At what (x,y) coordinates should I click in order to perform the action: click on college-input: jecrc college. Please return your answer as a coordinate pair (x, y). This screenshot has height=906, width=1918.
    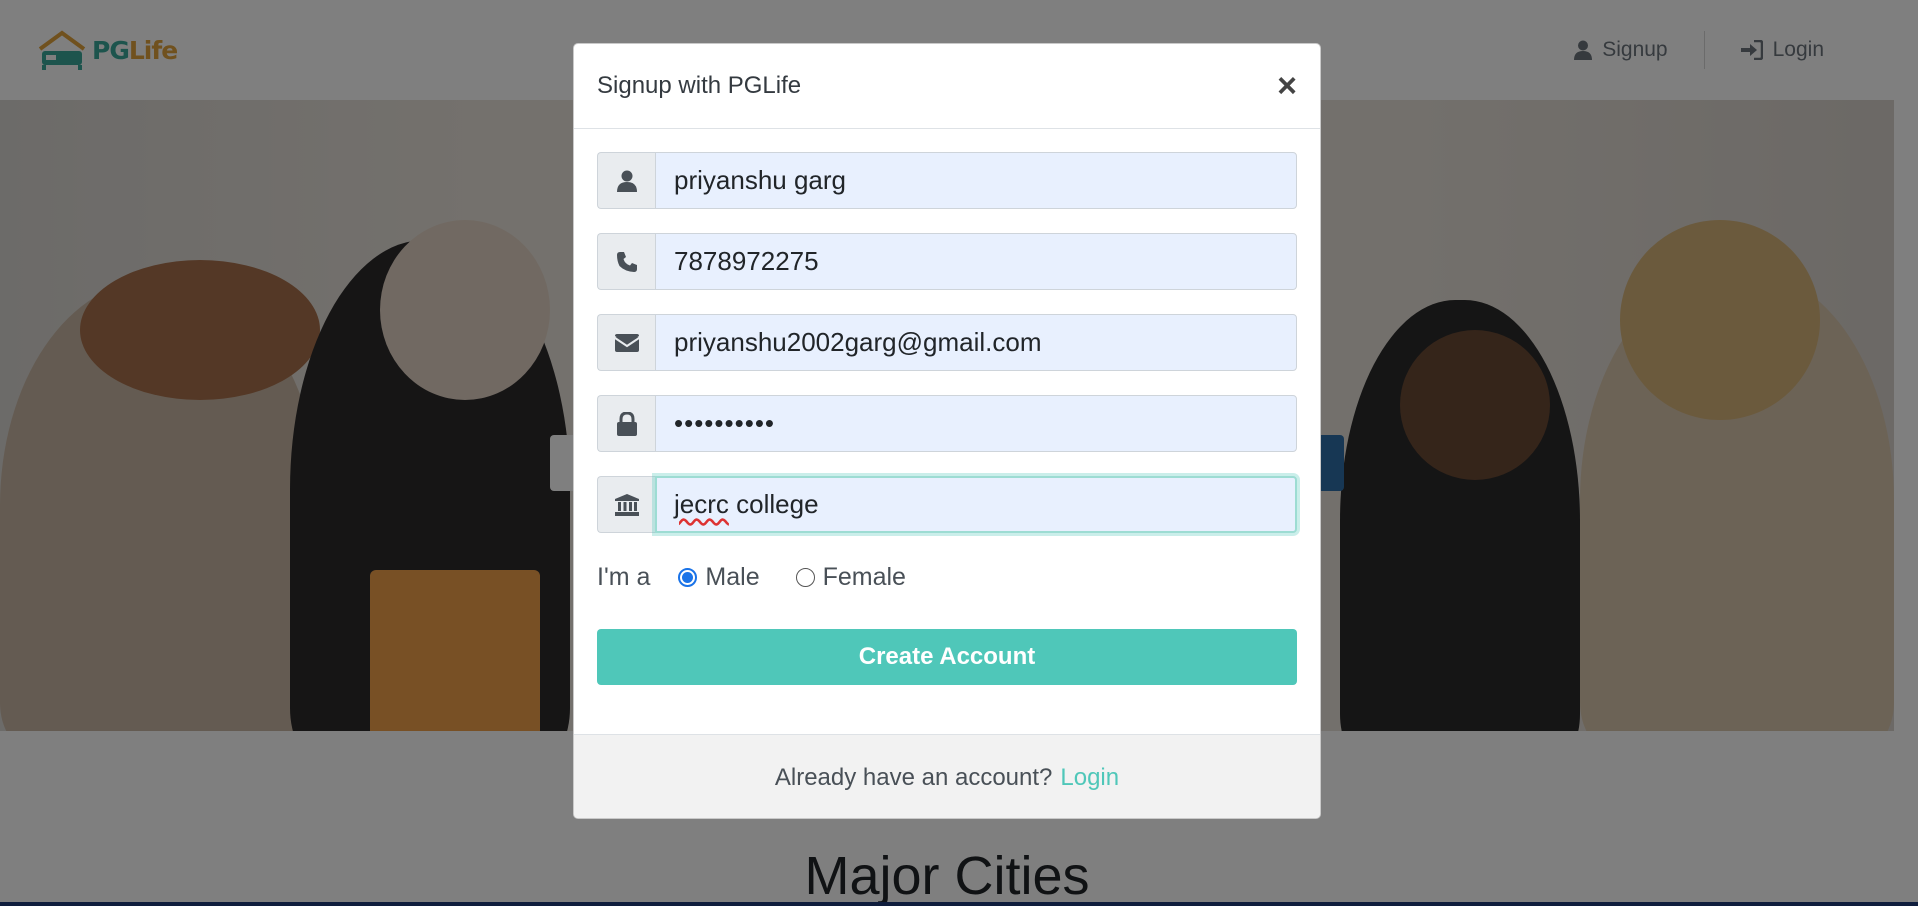
    Looking at the image, I should click on (976, 504).